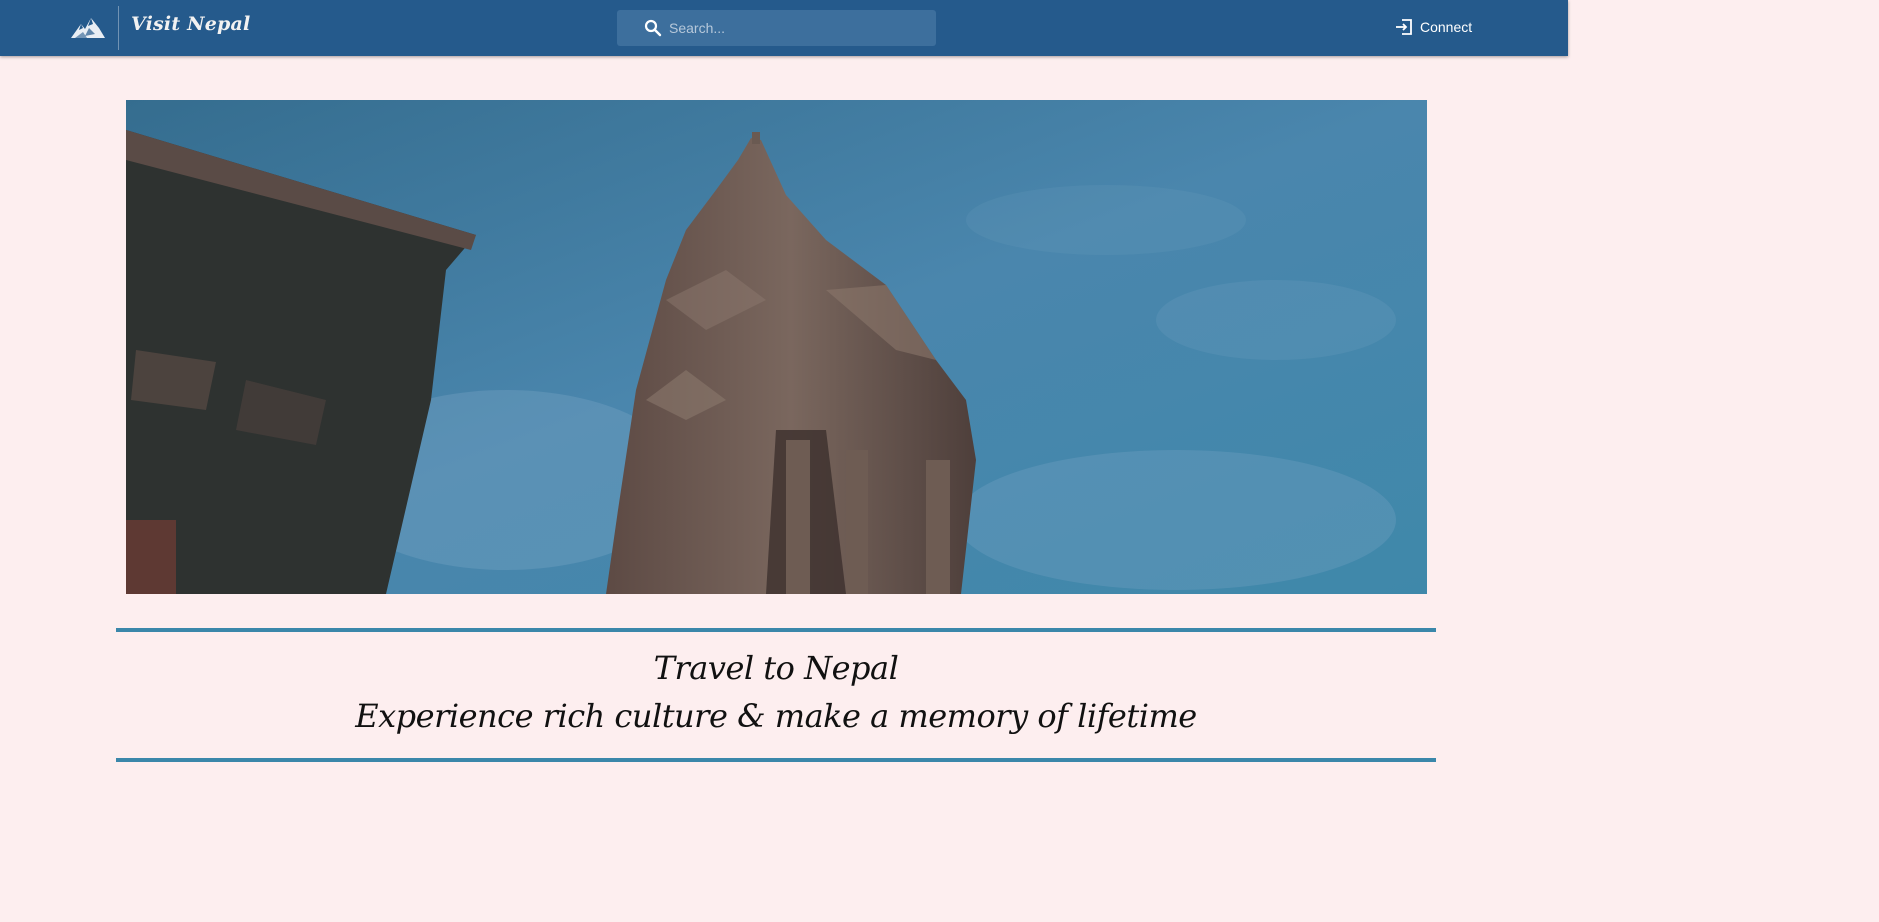 This screenshot has width=1879, height=922. Describe the element at coordinates (653, 28) in the screenshot. I see `search-icon` at that location.